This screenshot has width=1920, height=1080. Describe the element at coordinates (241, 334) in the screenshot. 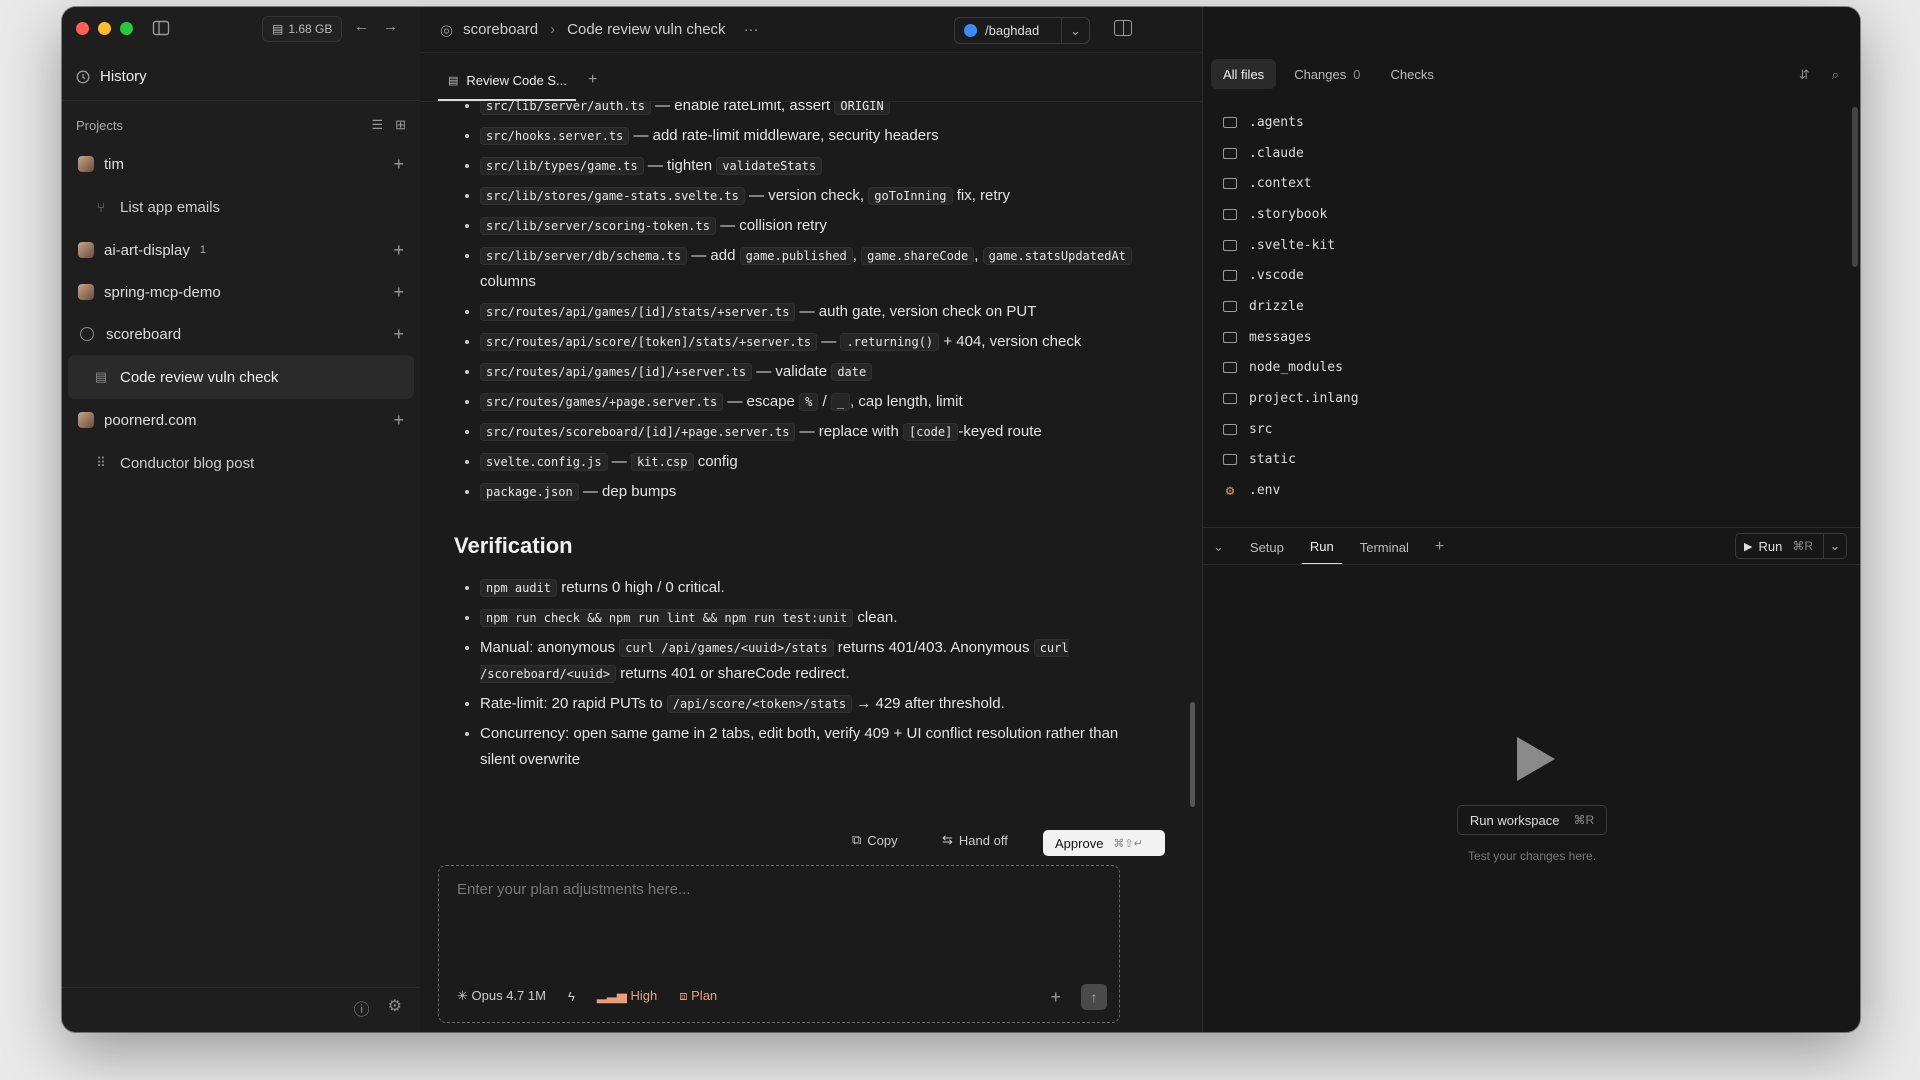

I see `project-scoreboard: scoreboard +` at that location.